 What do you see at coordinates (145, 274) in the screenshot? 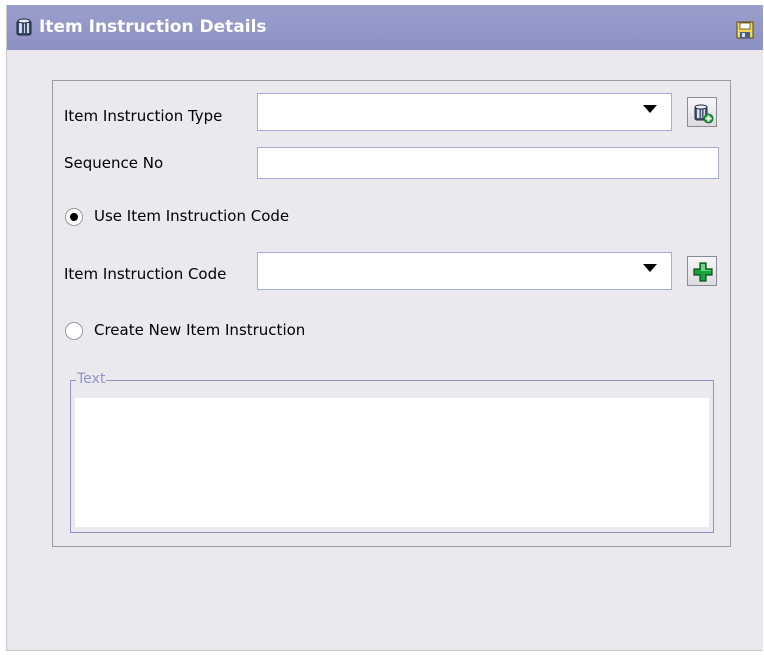
I see `item-instruction-code-label: Item Instruction Code` at bounding box center [145, 274].